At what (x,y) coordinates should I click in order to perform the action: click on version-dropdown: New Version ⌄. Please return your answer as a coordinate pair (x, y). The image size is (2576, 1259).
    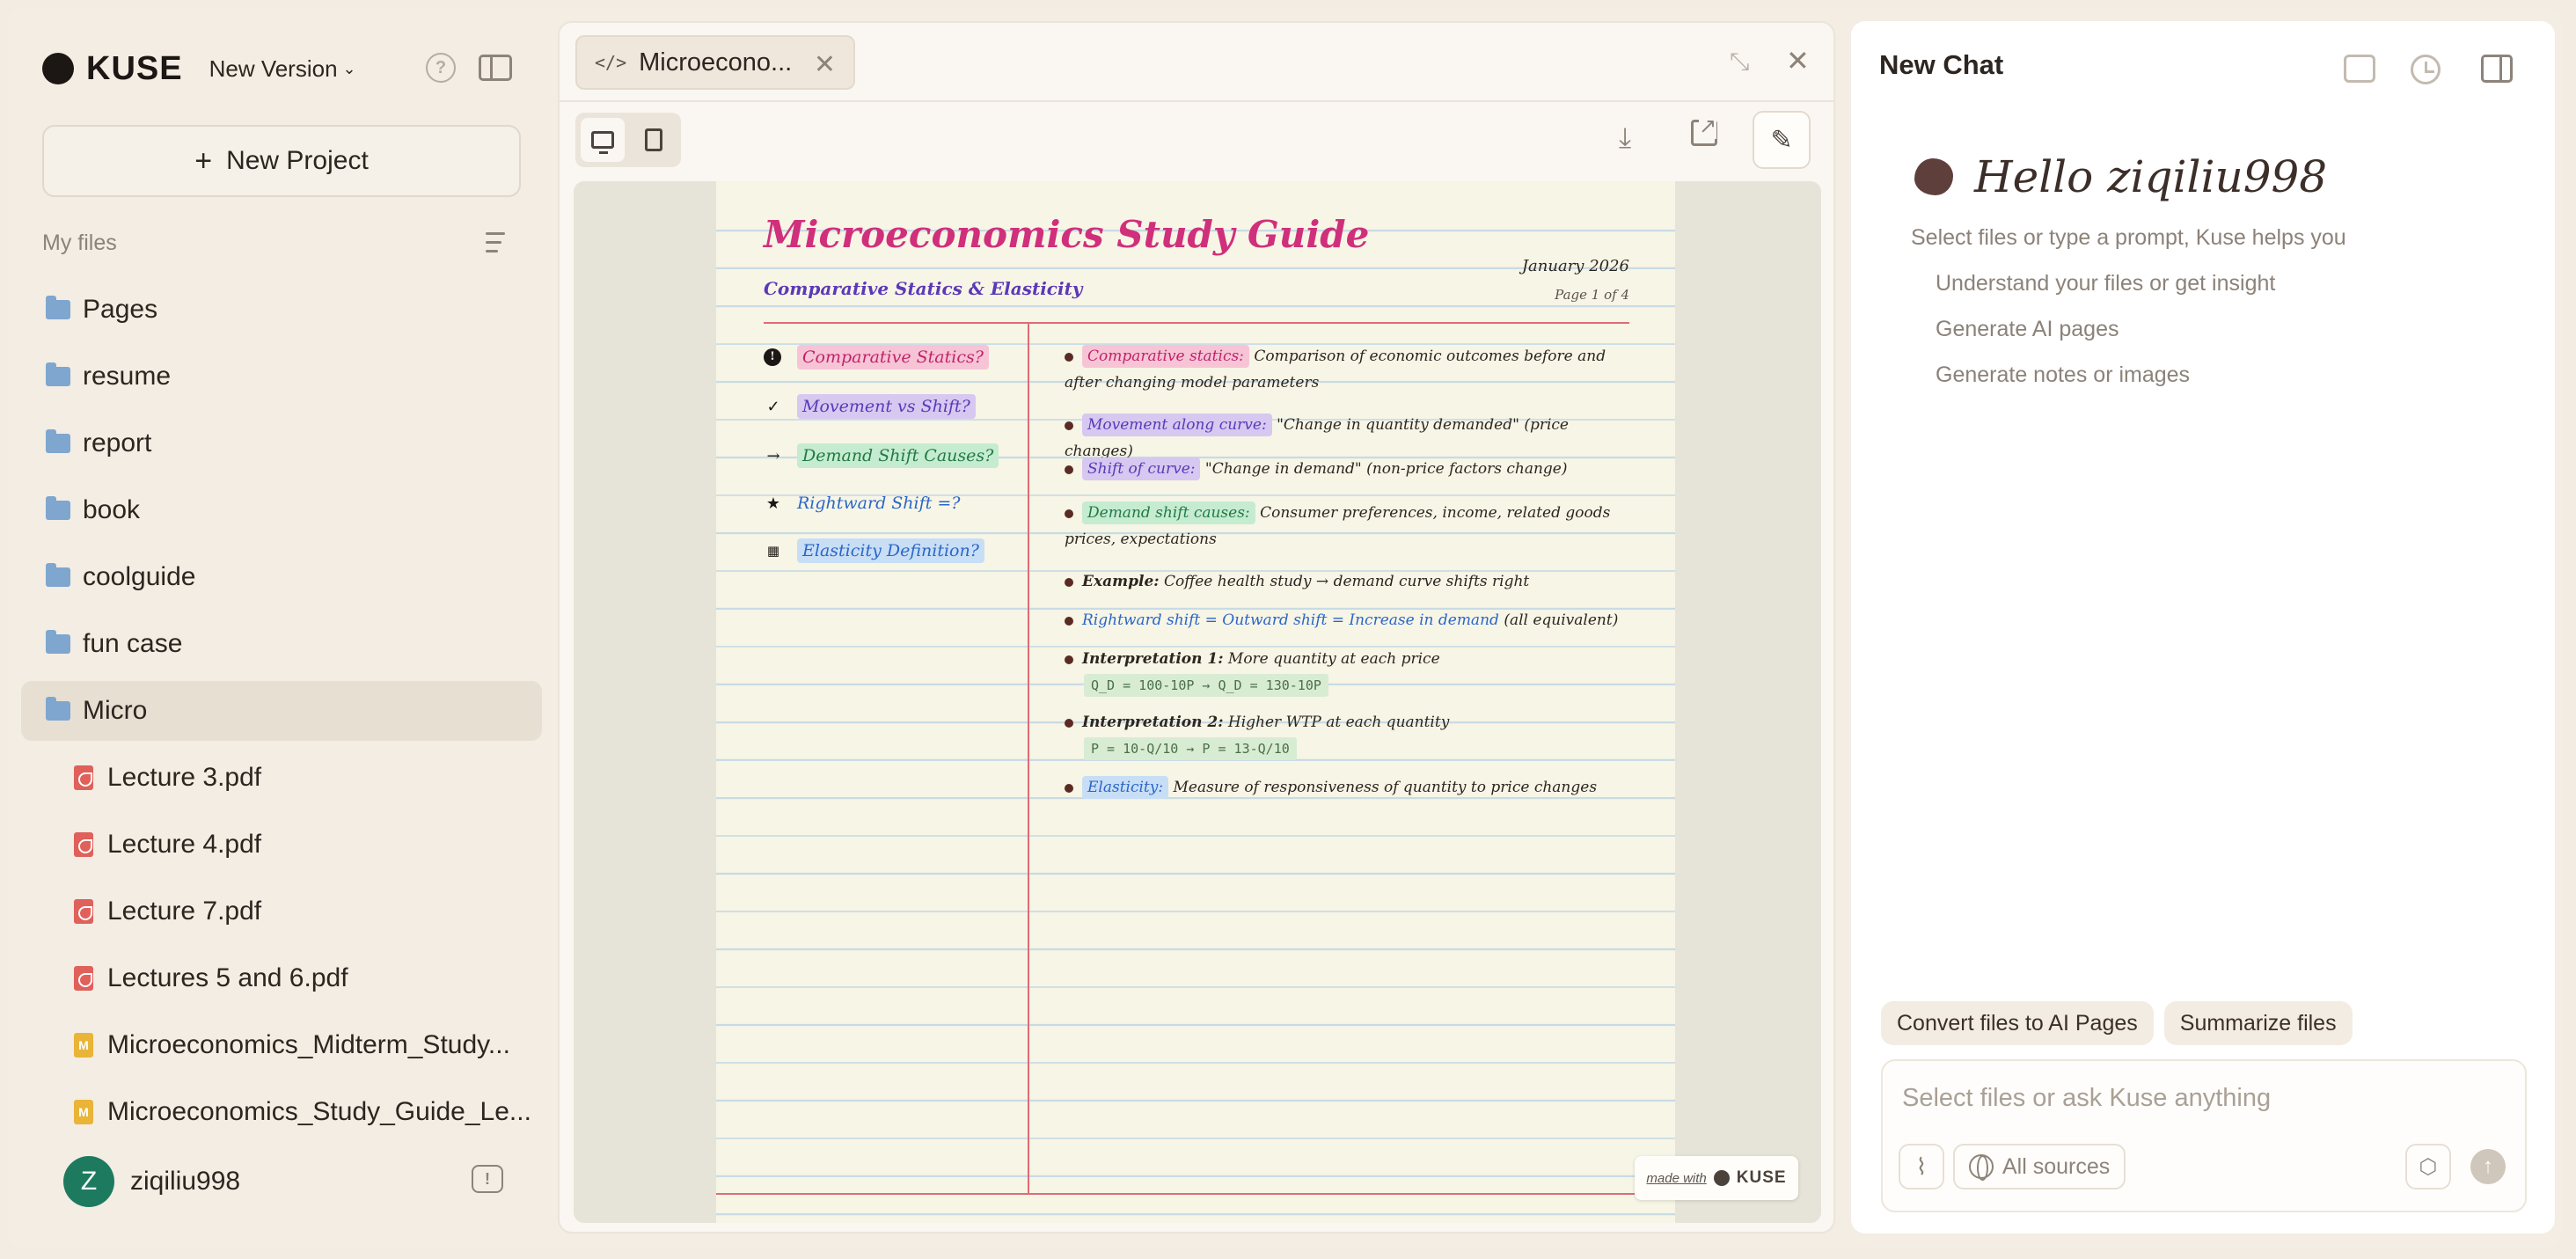
    Looking at the image, I should click on (282, 69).